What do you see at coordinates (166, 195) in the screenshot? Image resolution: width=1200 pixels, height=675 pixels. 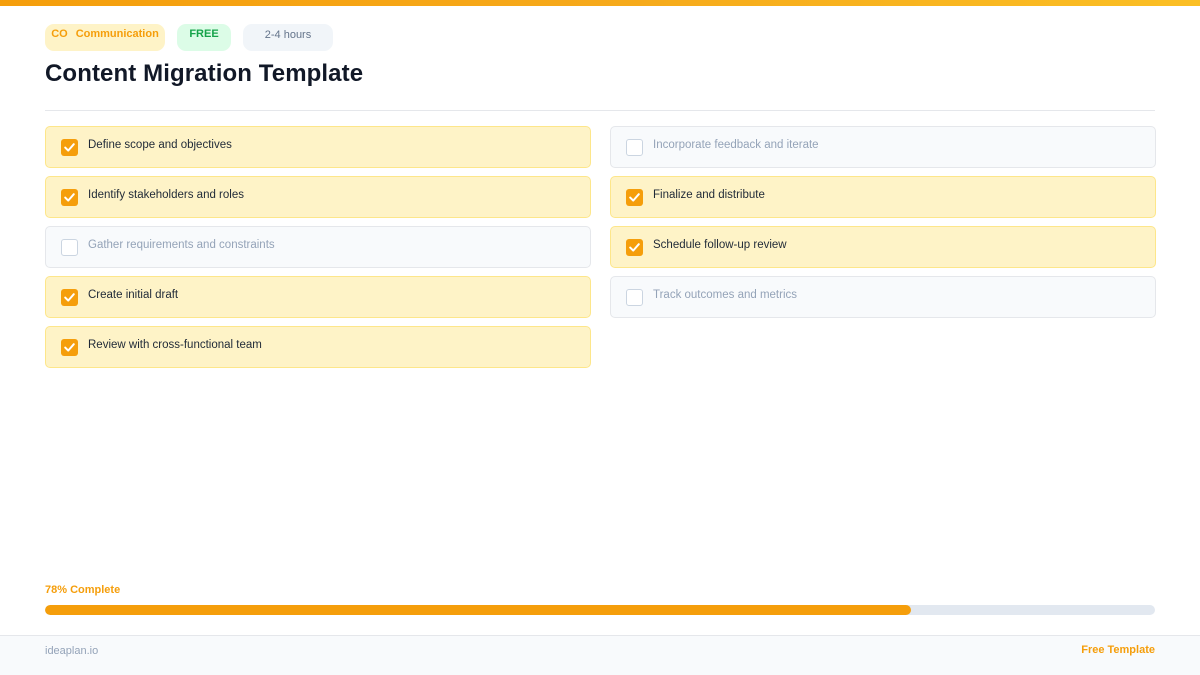 I see `checklist-item-label: Identify stakeholders and roles` at bounding box center [166, 195].